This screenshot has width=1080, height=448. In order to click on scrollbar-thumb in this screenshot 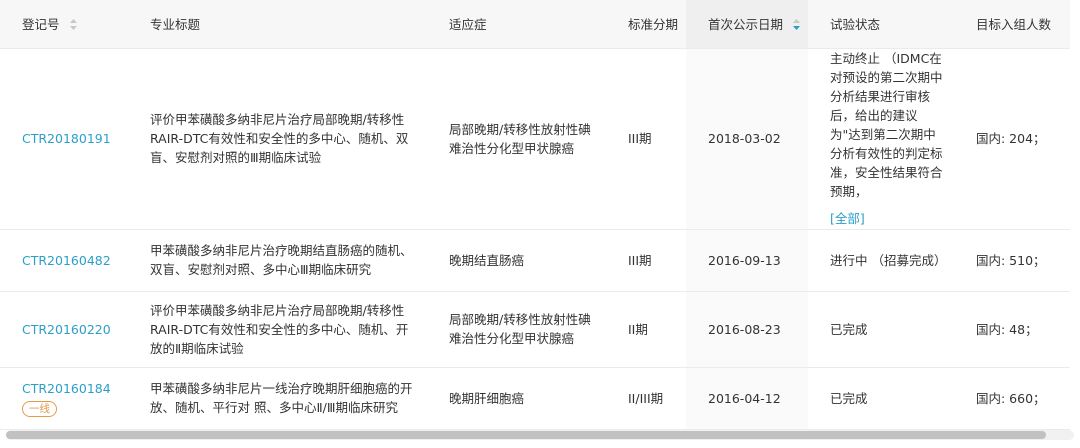, I will do `click(526, 435)`.